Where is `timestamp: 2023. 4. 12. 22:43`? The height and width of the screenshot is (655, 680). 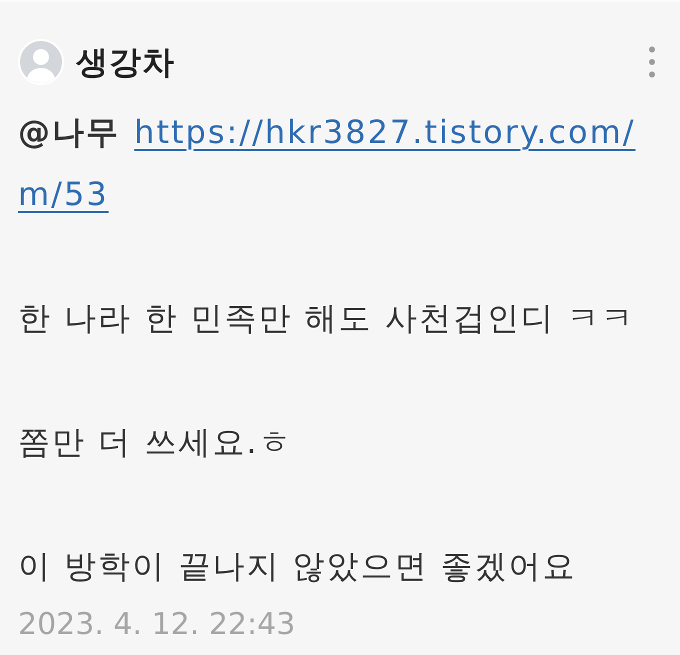 timestamp: 2023. 4. 12. 22:43 is located at coordinates (157, 625).